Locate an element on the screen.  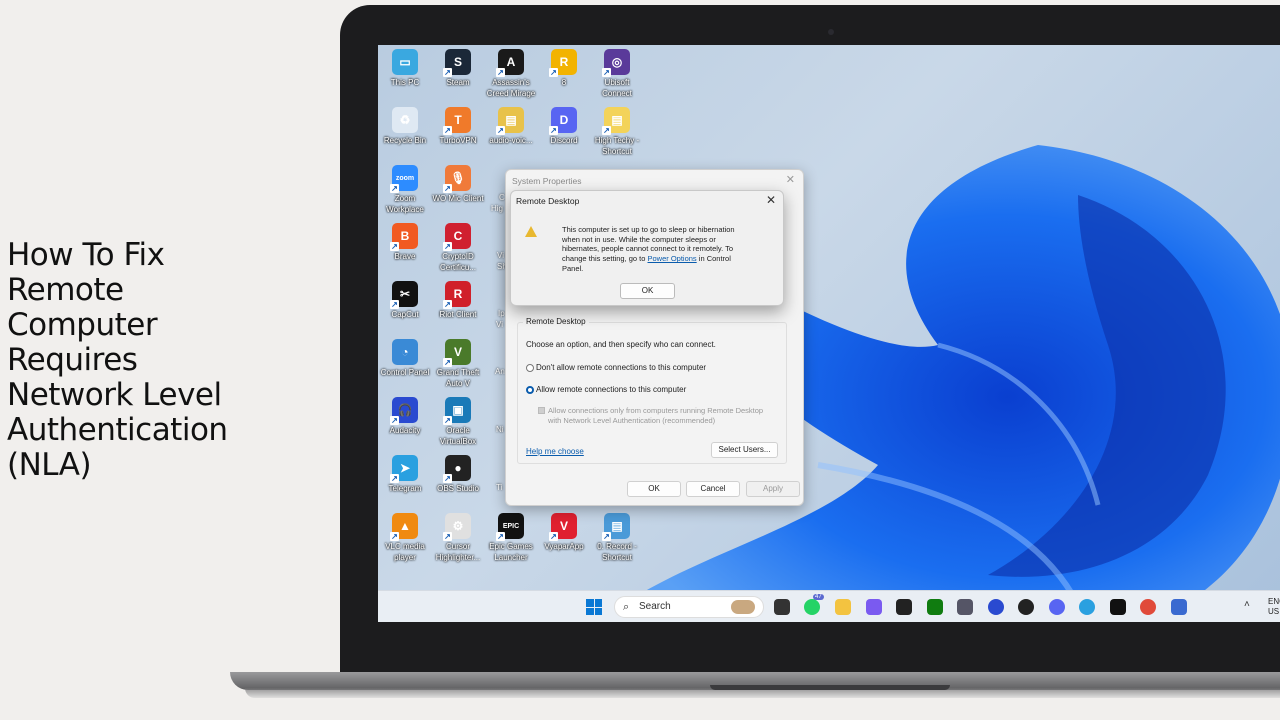
partial-label: Ip is located at coordinates (501, 313).